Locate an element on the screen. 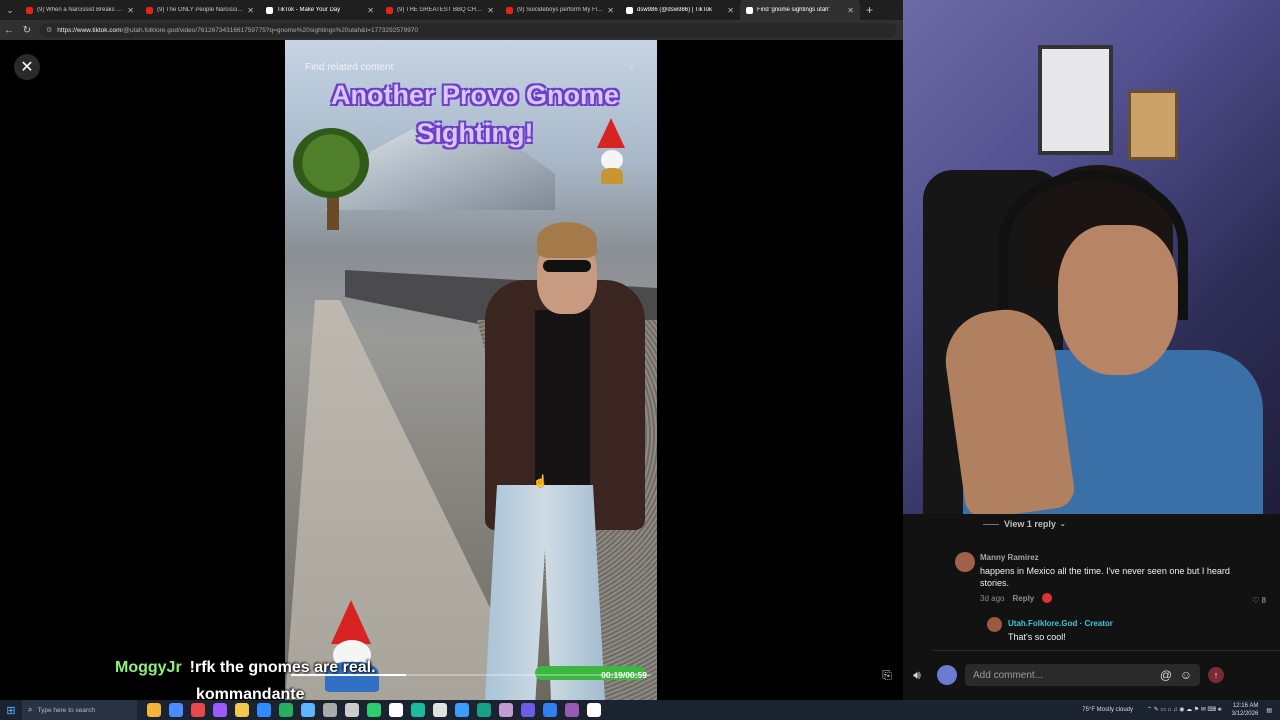 The width and height of the screenshot is (1280, 720). reply-button: Reply is located at coordinates (1023, 598).